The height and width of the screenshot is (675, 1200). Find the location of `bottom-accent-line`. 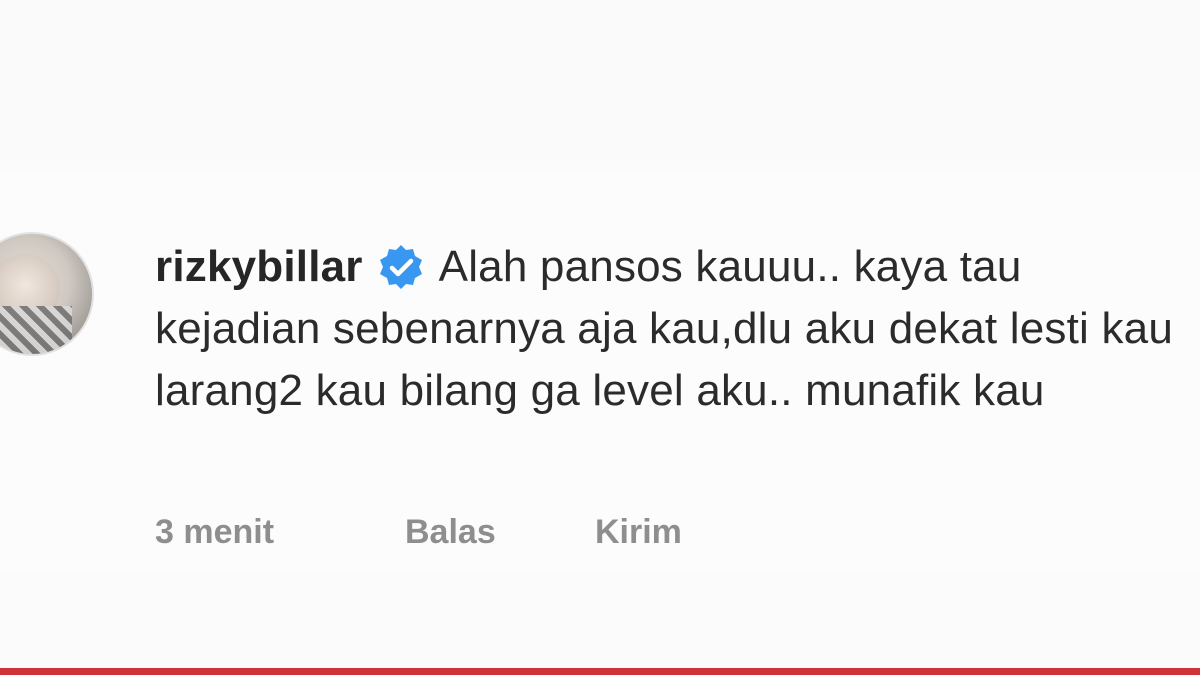

bottom-accent-line is located at coordinates (600, 671).